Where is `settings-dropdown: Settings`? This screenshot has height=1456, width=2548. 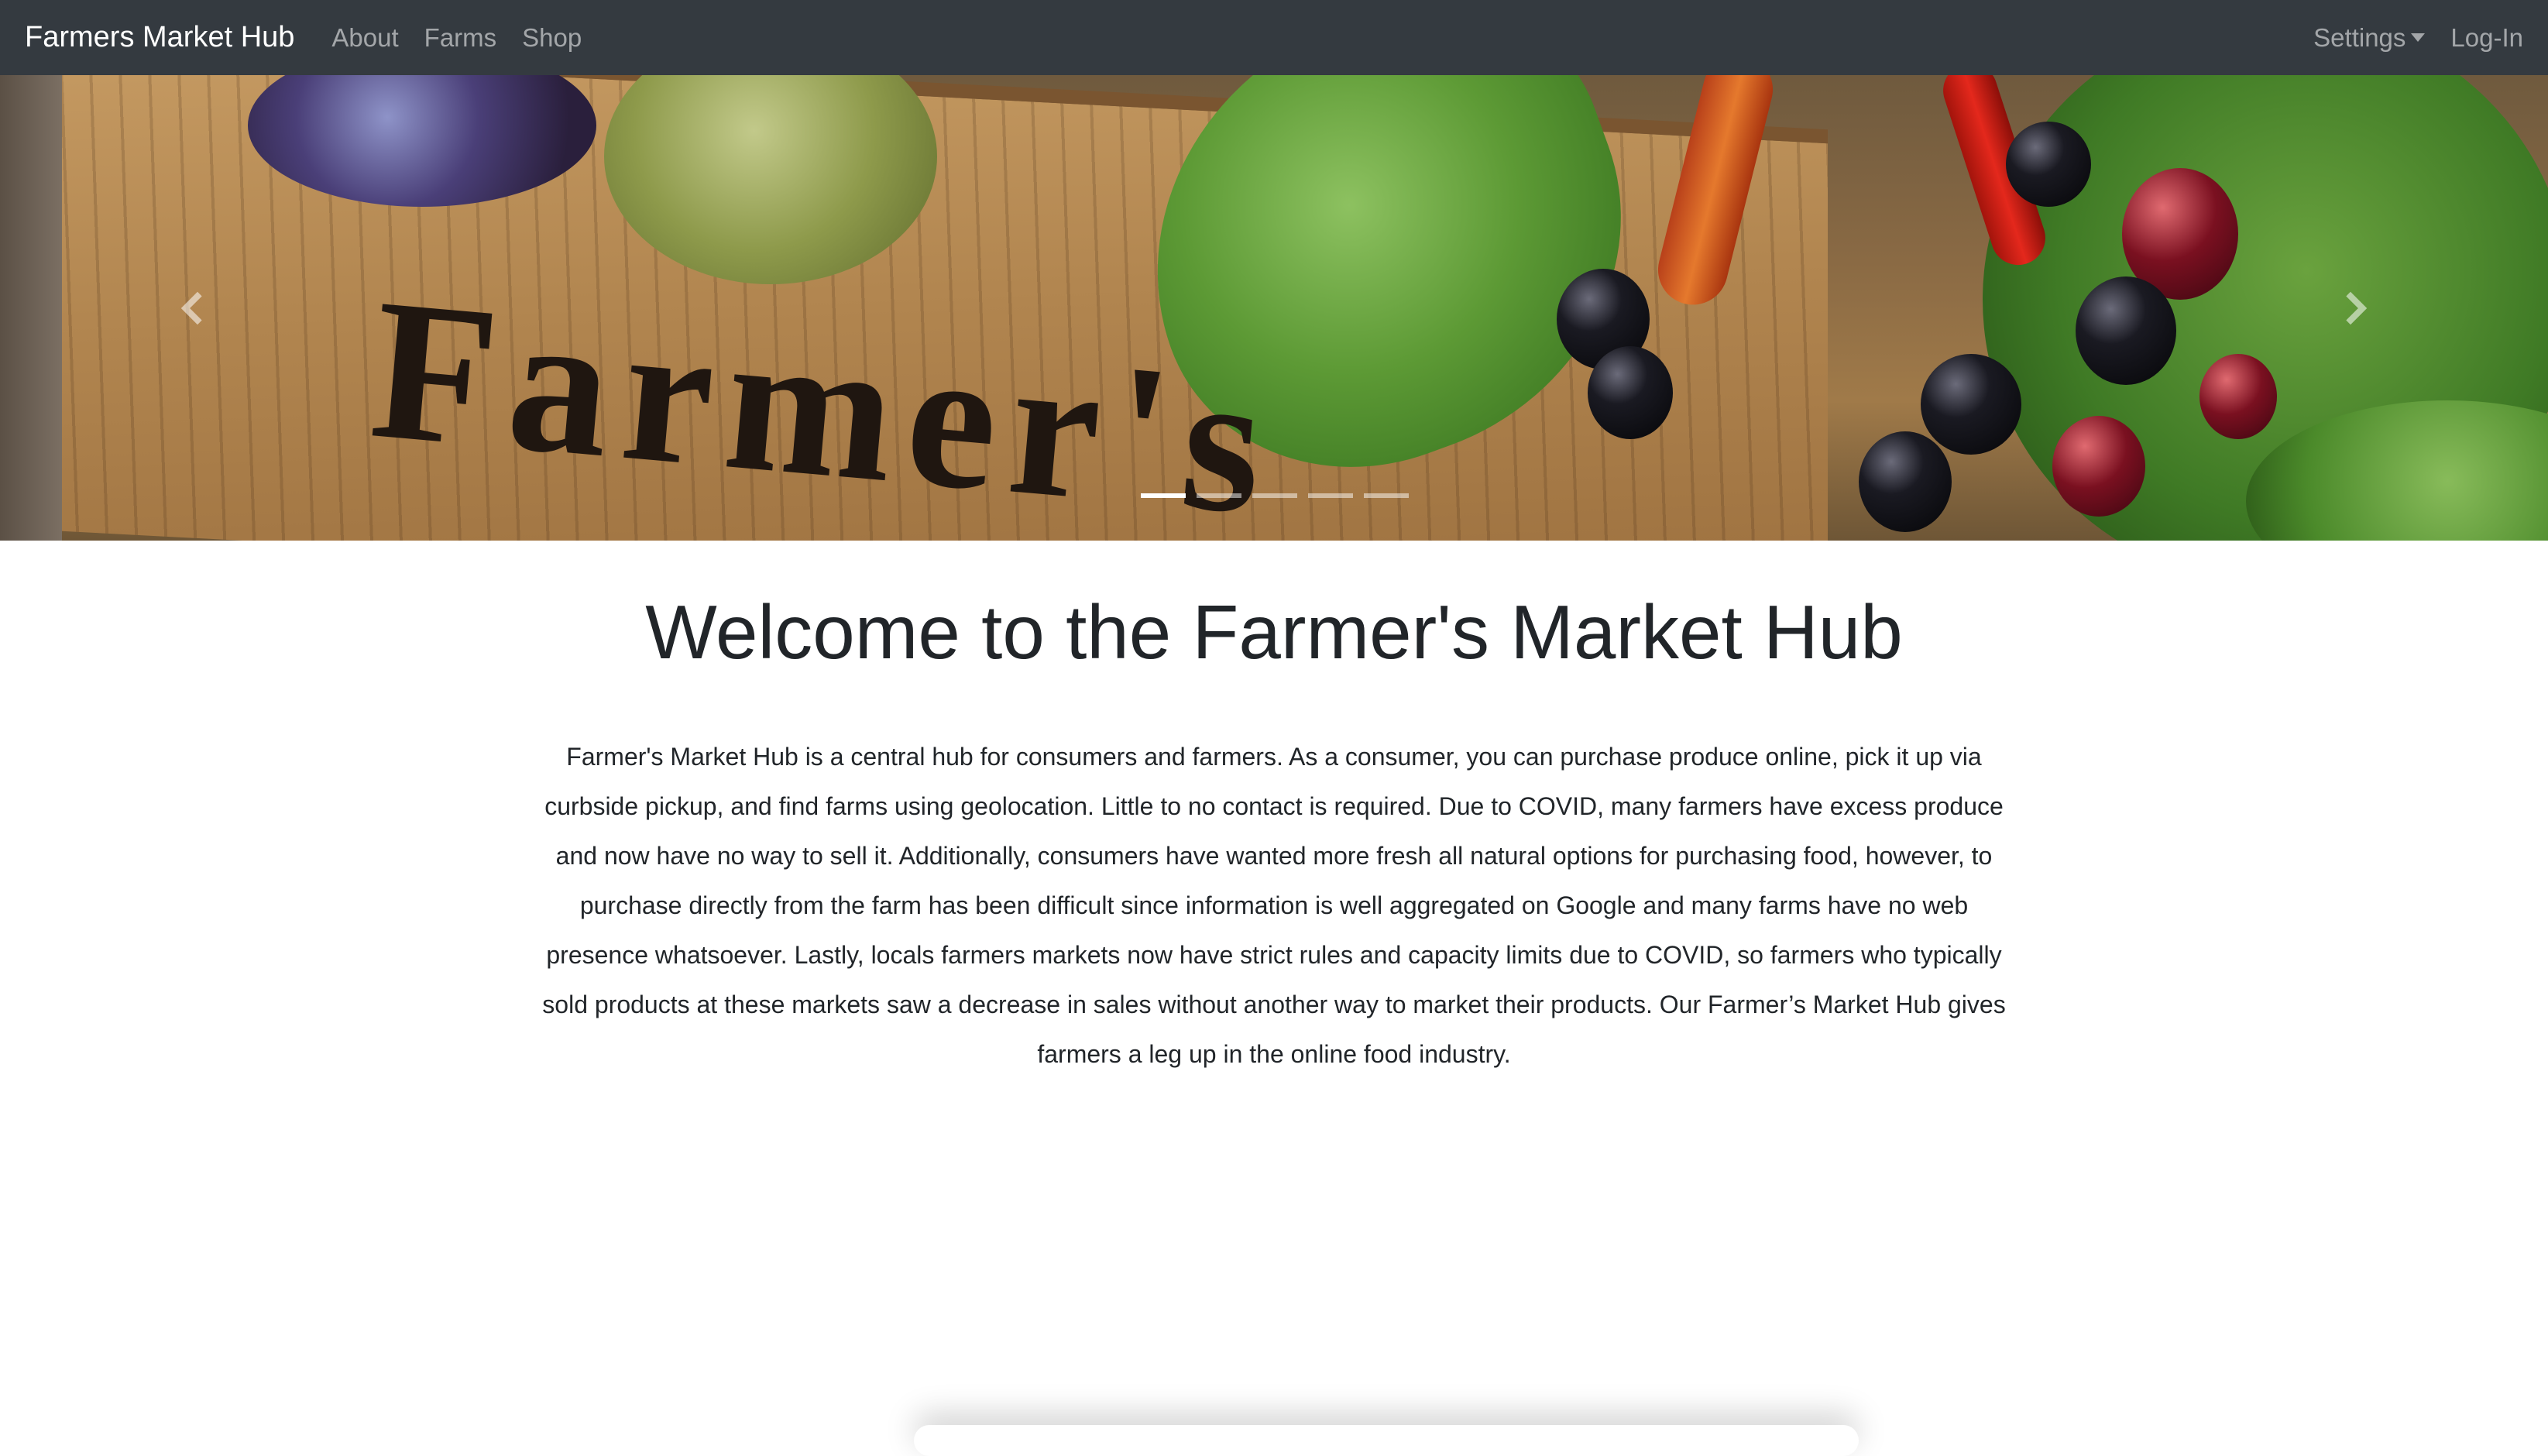
settings-dropdown: Settings is located at coordinates (2369, 37).